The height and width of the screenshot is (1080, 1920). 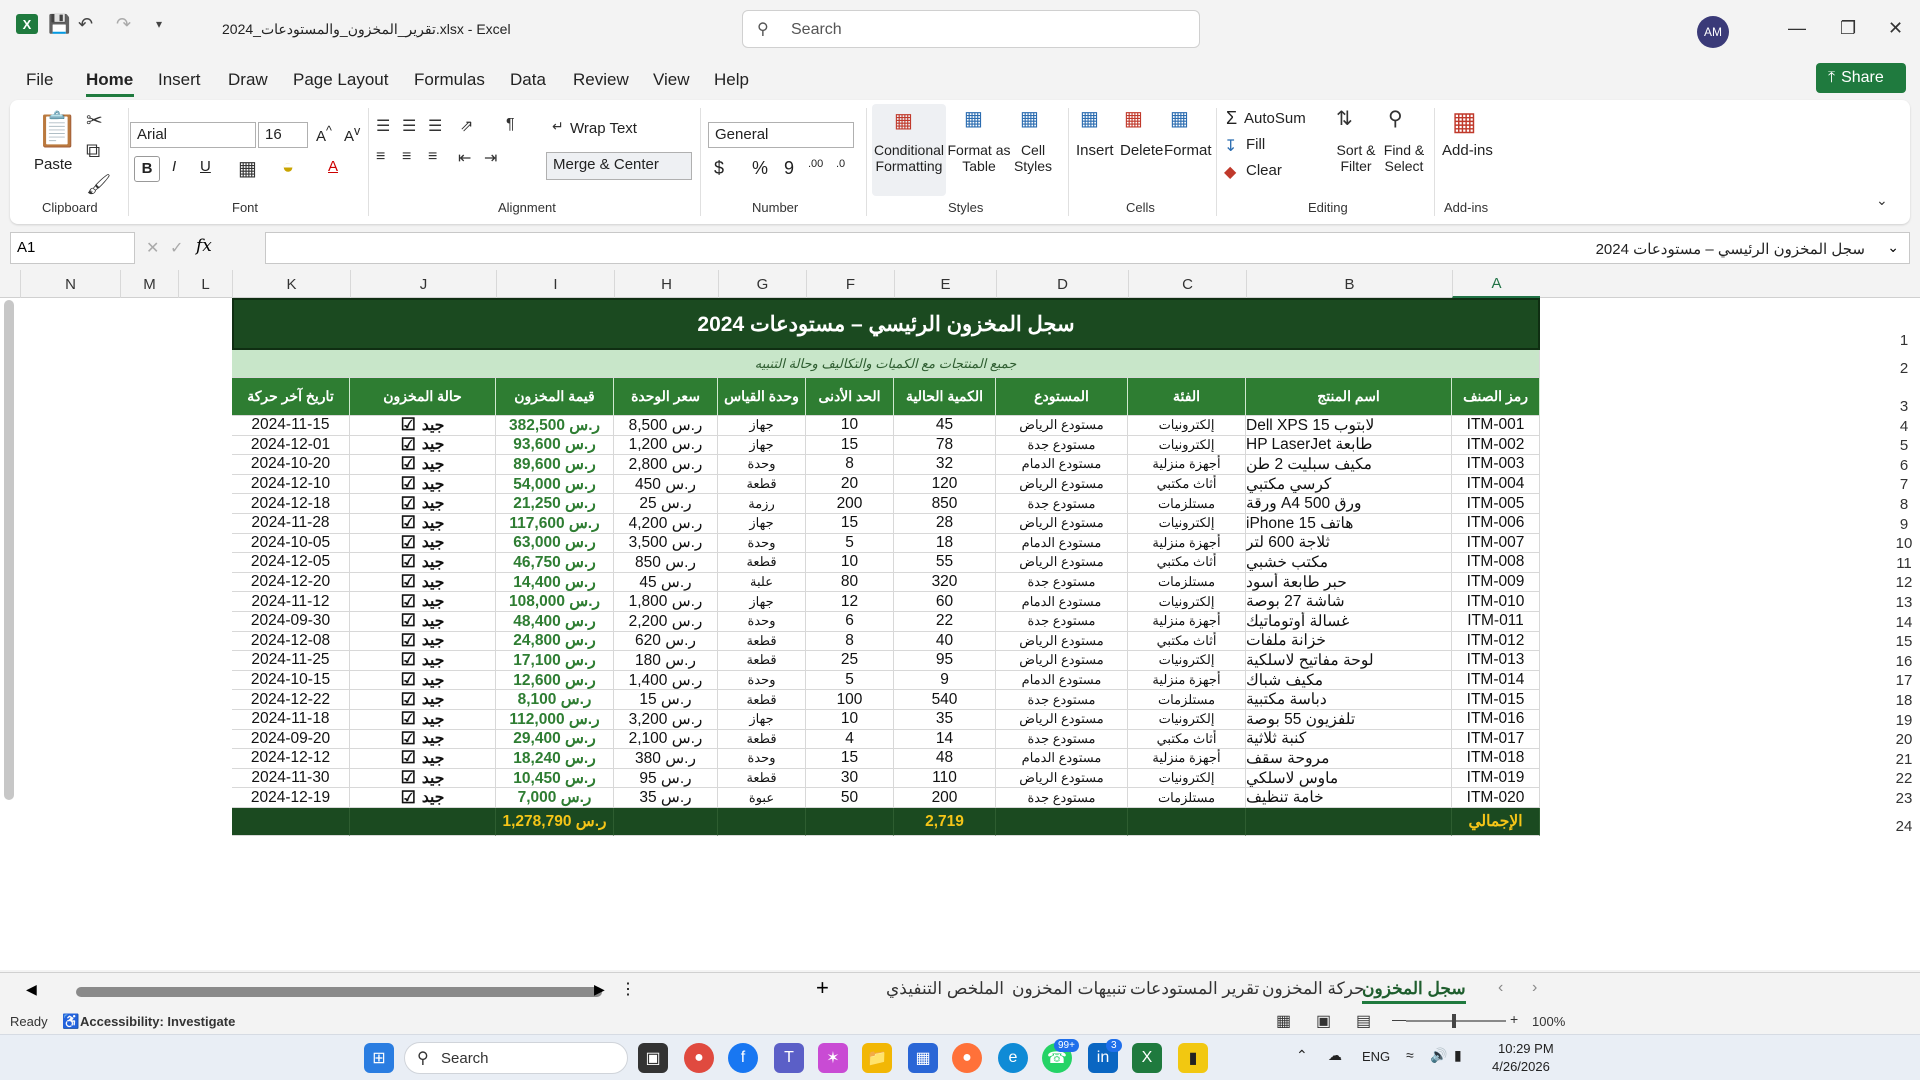 I want to click on table-cell-date: 2024-12-19, so click(x=291, y=798).